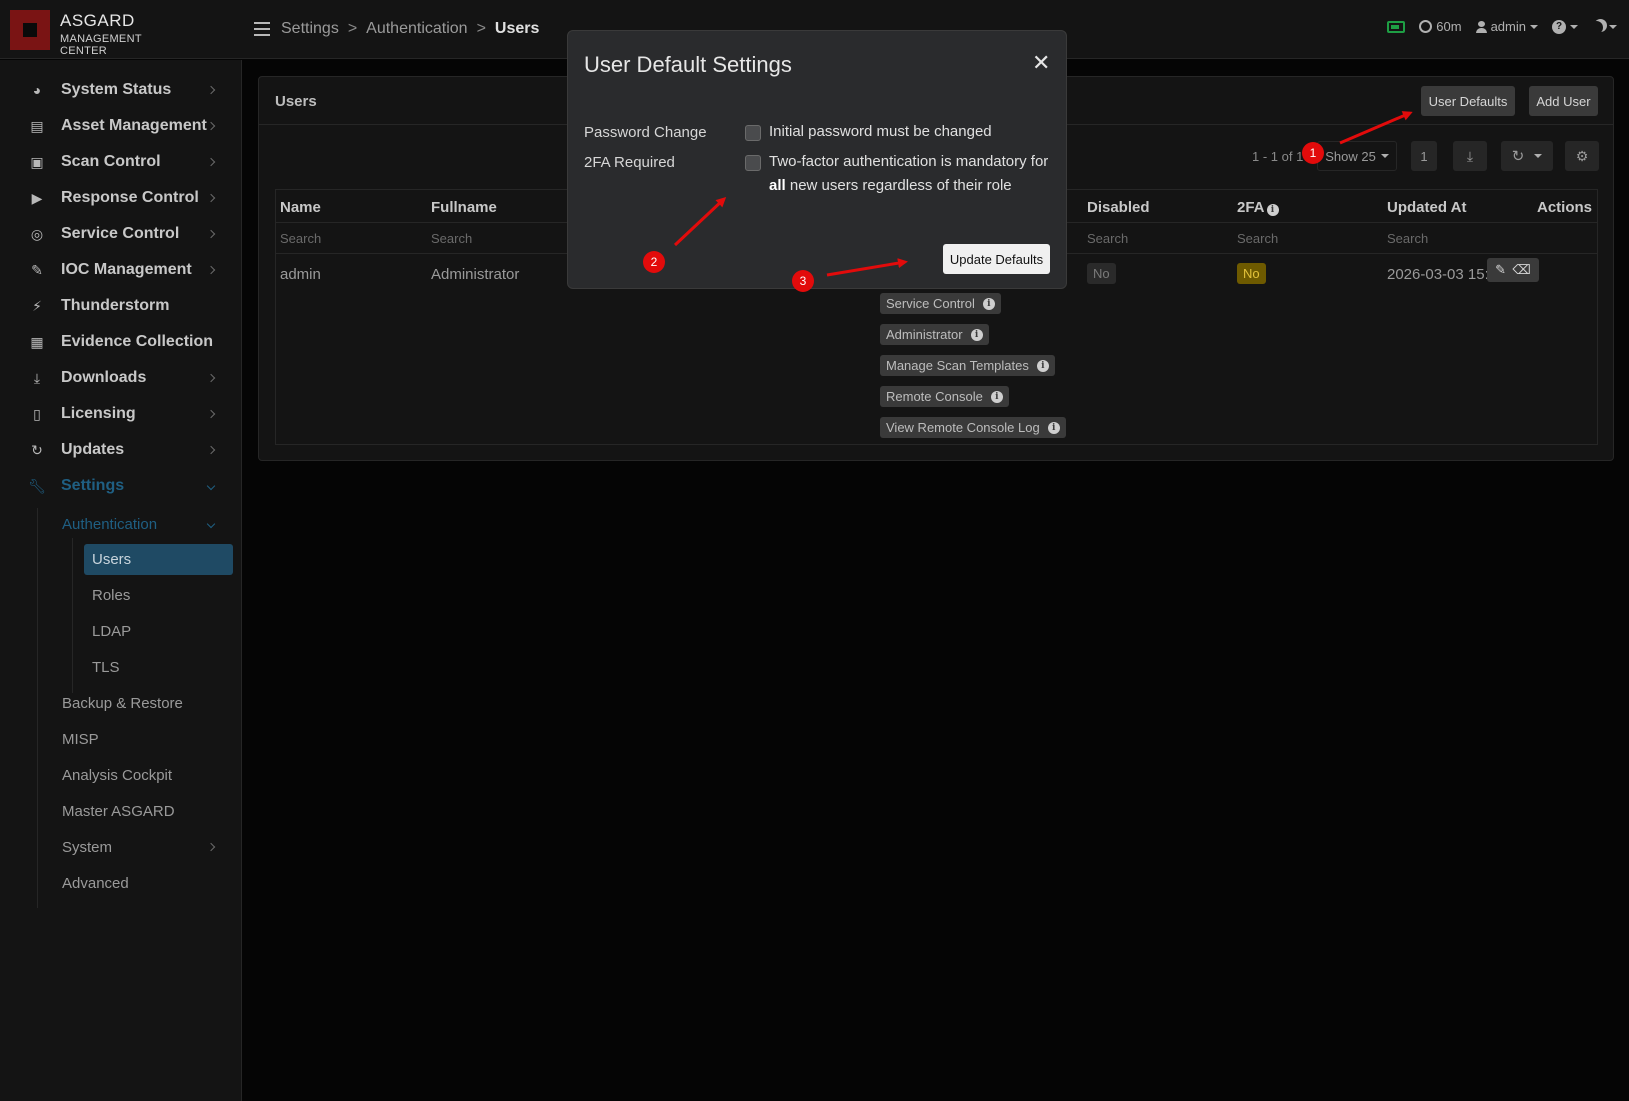 This screenshot has height=1101, width=1629. I want to click on sidebar-subitem-roles: Roles, so click(158, 595).